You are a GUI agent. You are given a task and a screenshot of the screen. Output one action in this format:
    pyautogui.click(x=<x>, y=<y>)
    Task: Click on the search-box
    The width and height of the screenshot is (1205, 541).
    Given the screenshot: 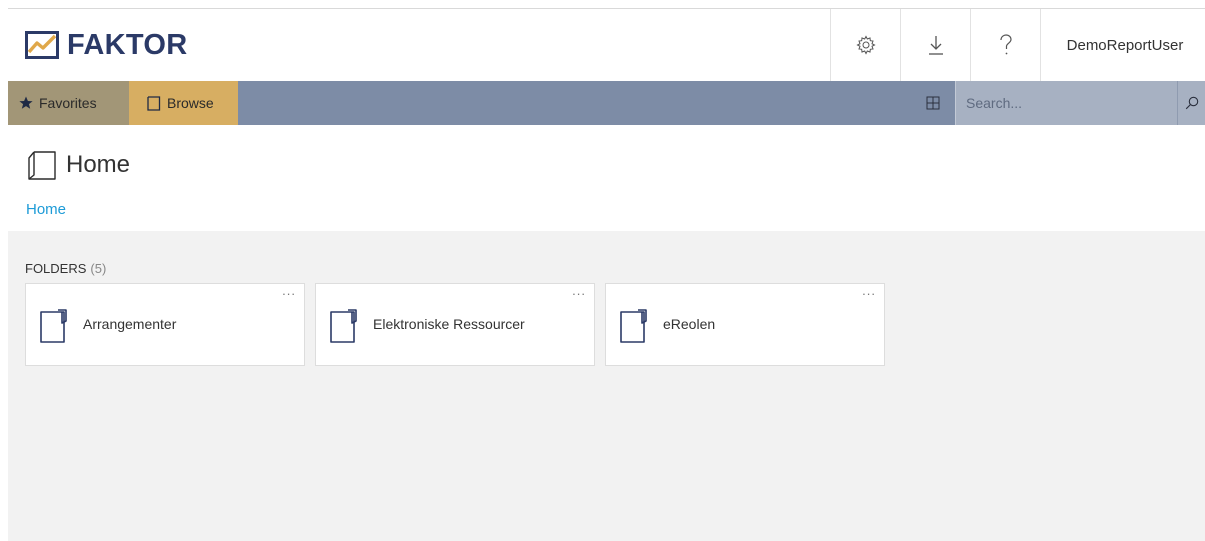 What is the action you would take?
    pyautogui.click(x=1080, y=103)
    